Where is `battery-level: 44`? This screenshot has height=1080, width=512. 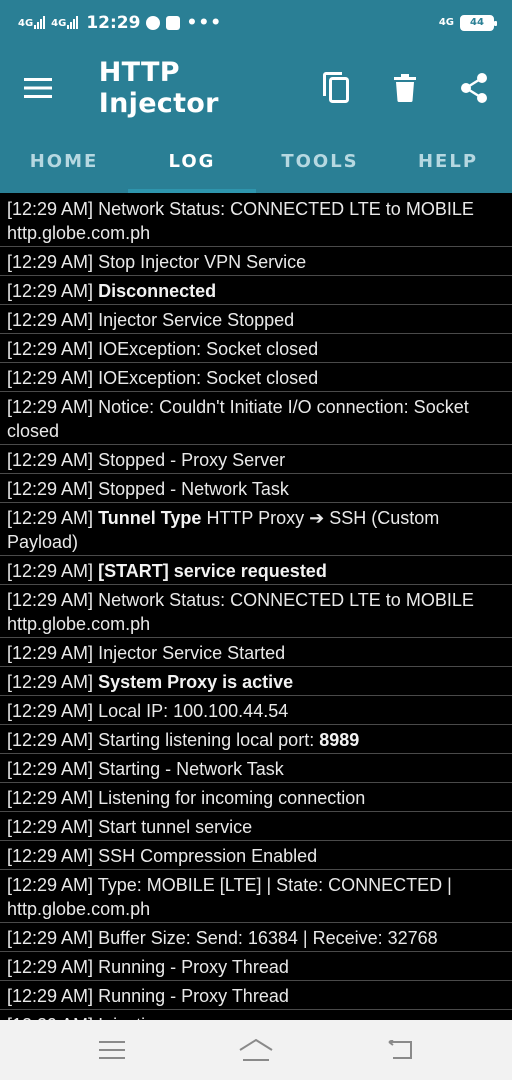 battery-level: 44 is located at coordinates (477, 22).